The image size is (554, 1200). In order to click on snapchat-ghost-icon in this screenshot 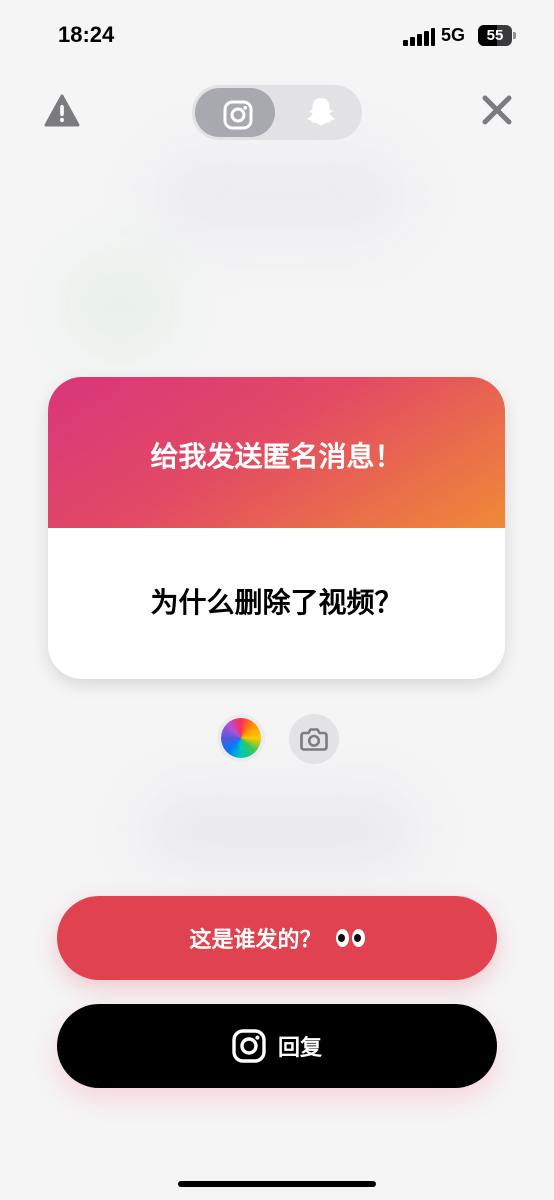, I will do `click(321, 112)`.